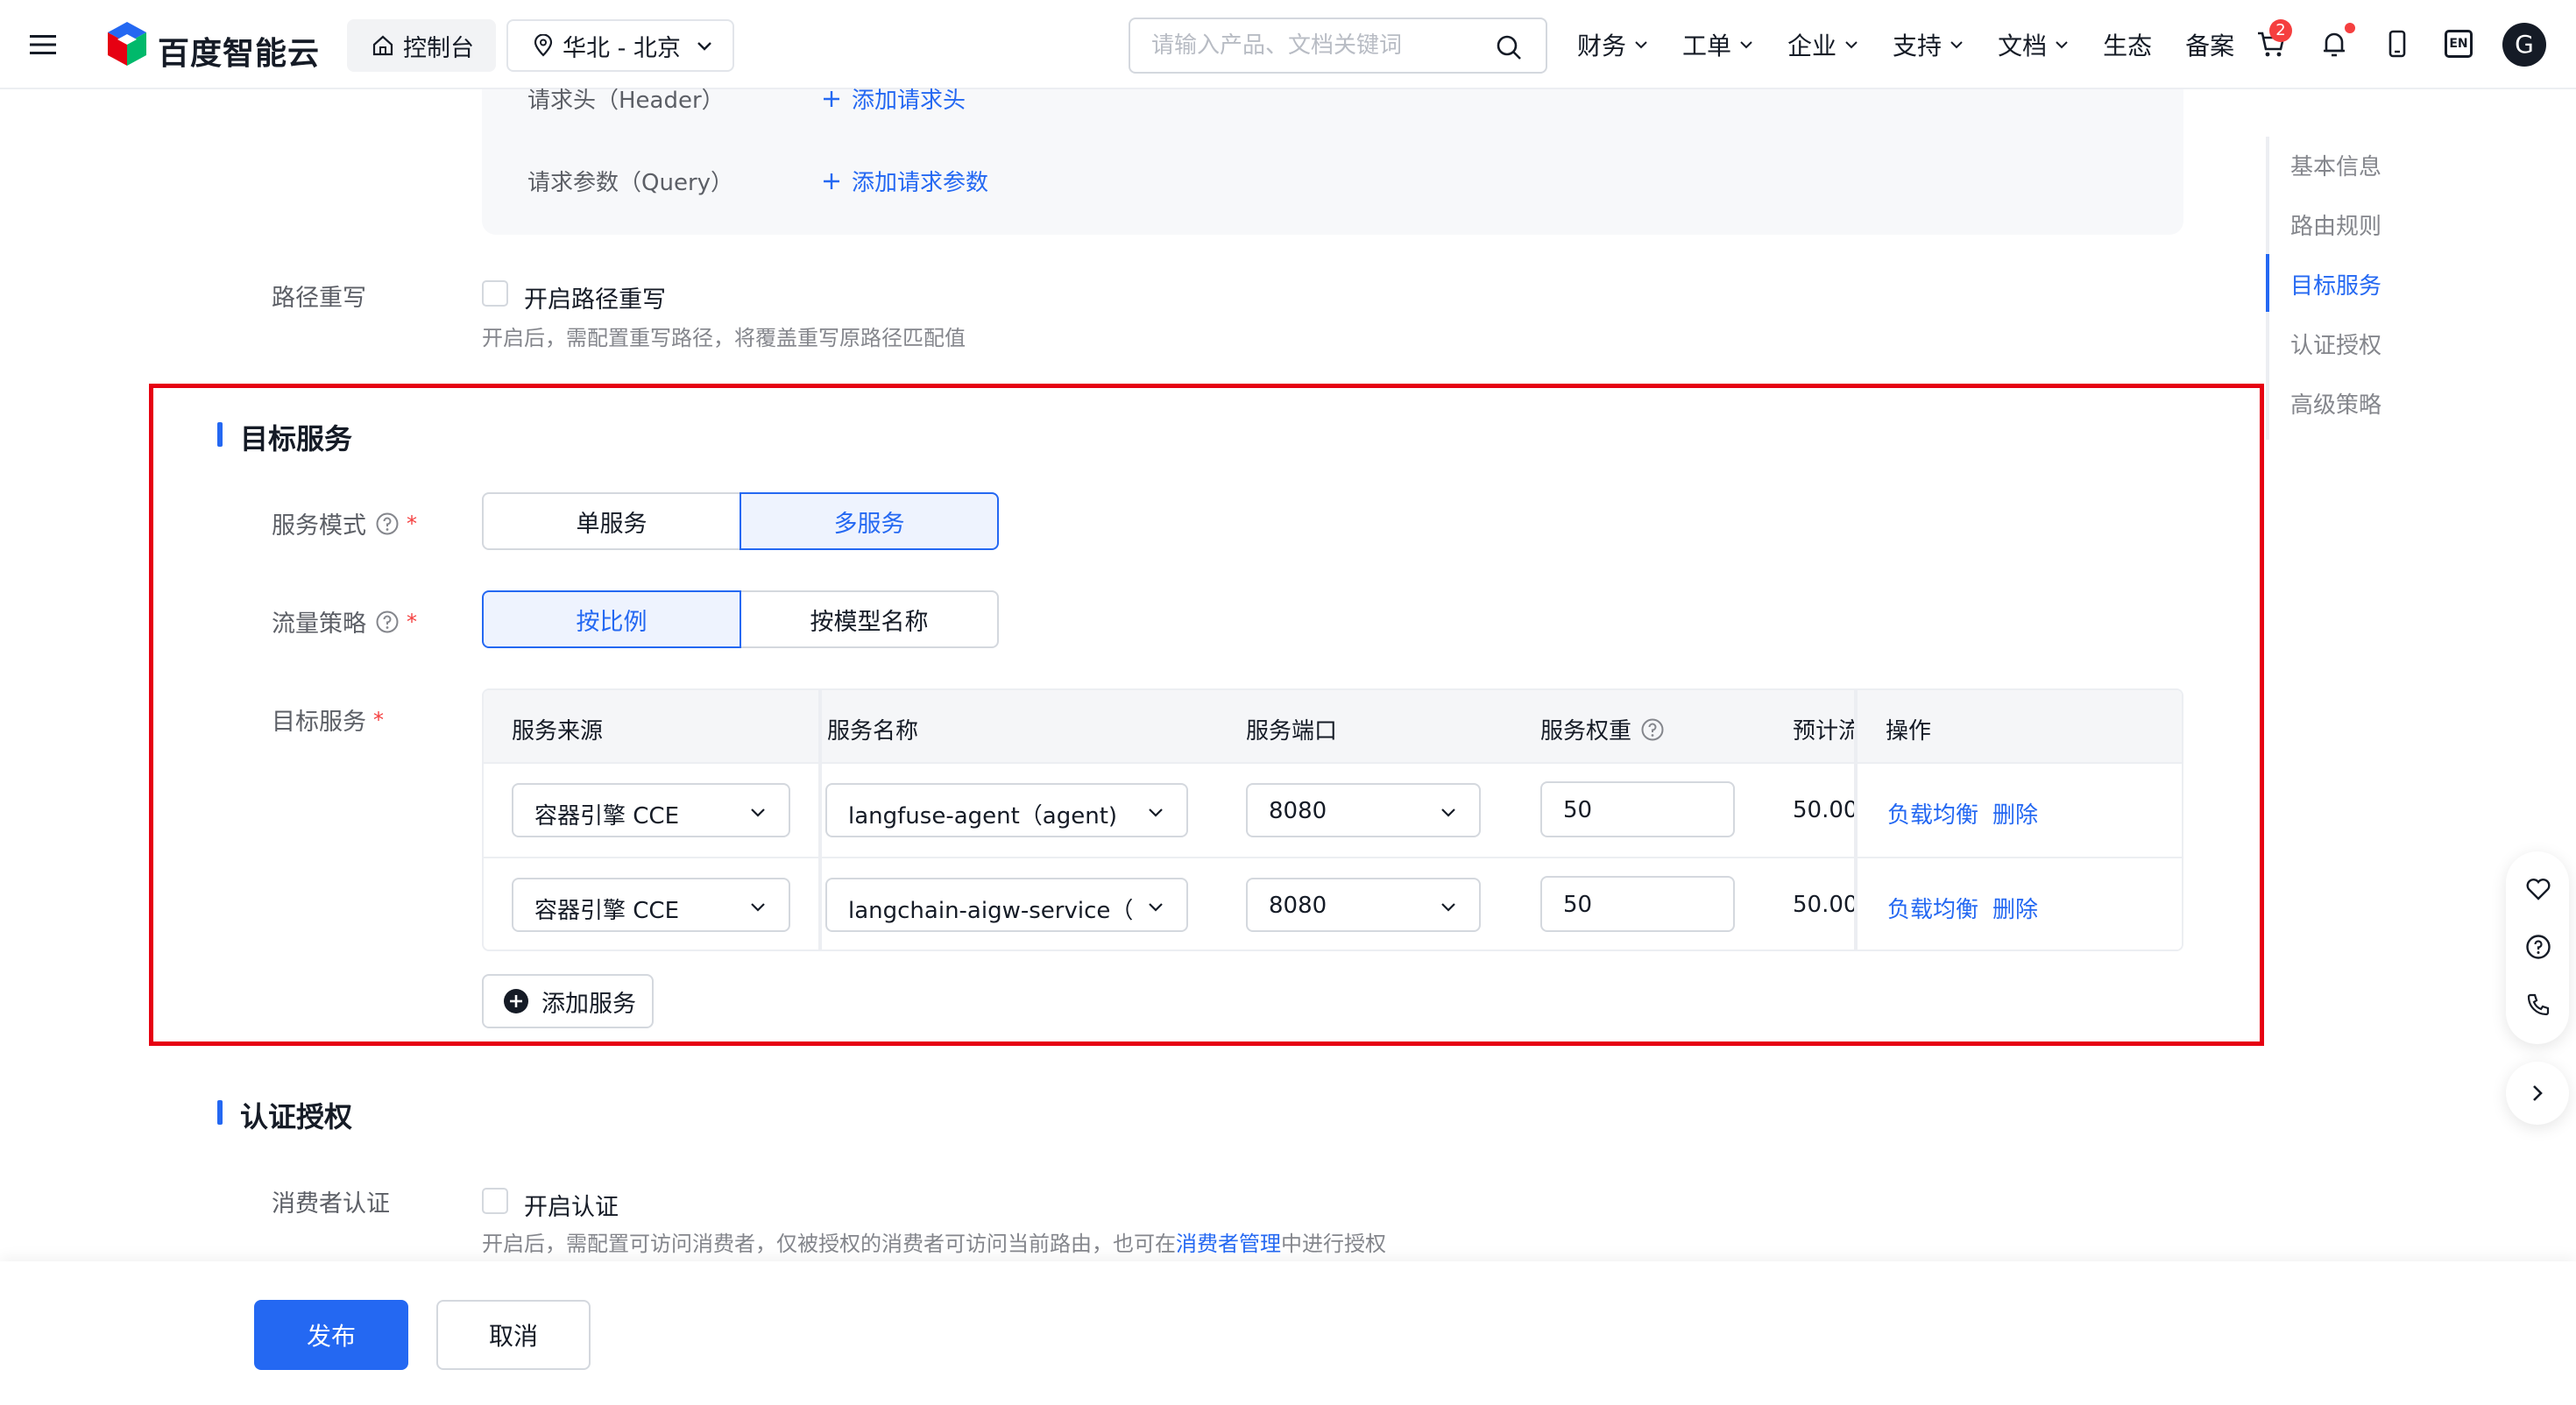  I want to click on service-name-select: langfuse-agent（agent), so click(1006, 810).